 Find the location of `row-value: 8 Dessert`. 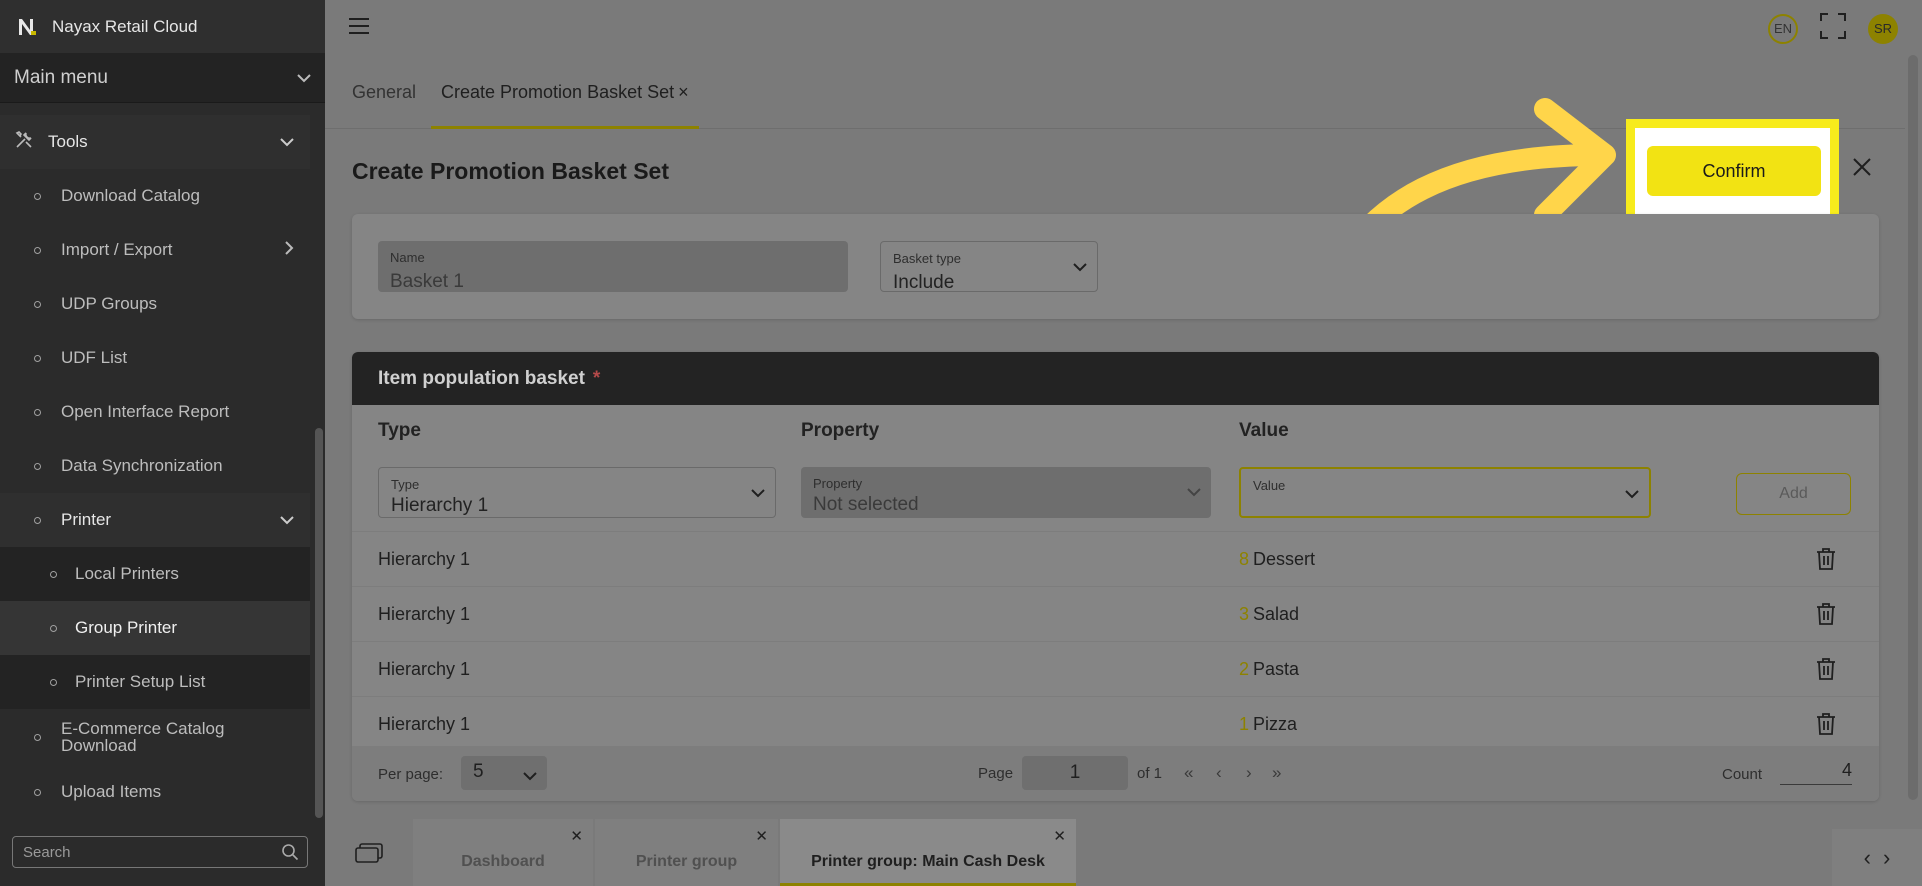

row-value: 8 Dessert is located at coordinates (1277, 559).